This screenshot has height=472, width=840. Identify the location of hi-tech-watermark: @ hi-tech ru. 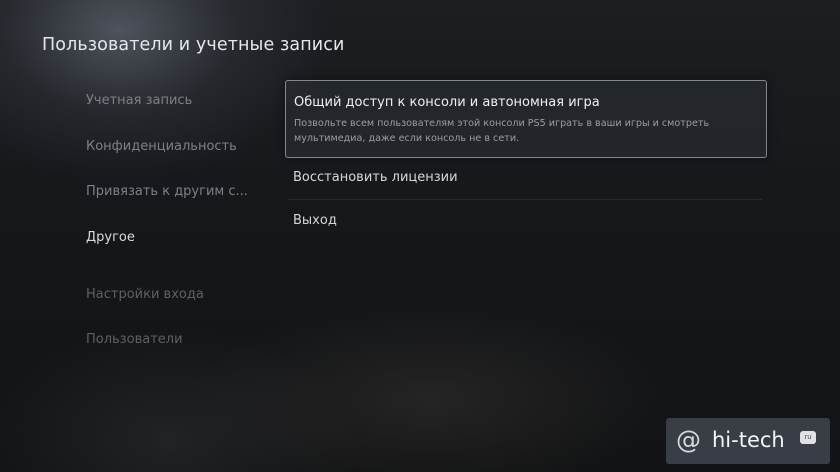
(748, 441).